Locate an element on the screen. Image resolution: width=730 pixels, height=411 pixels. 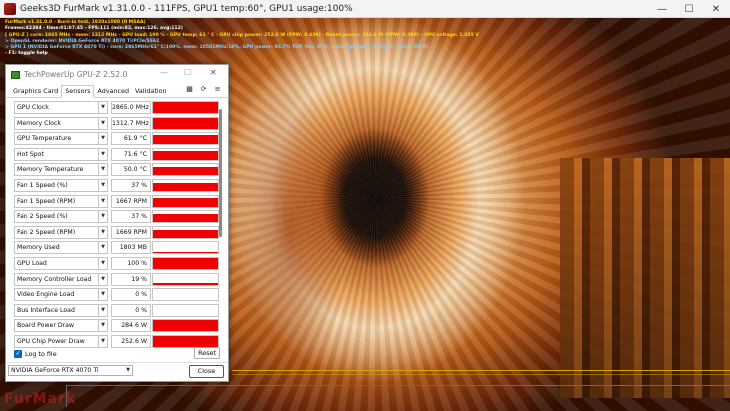
gpuz-window-title: TechPowerUp GPU-Z 2.52.0 is located at coordinates (76, 74).